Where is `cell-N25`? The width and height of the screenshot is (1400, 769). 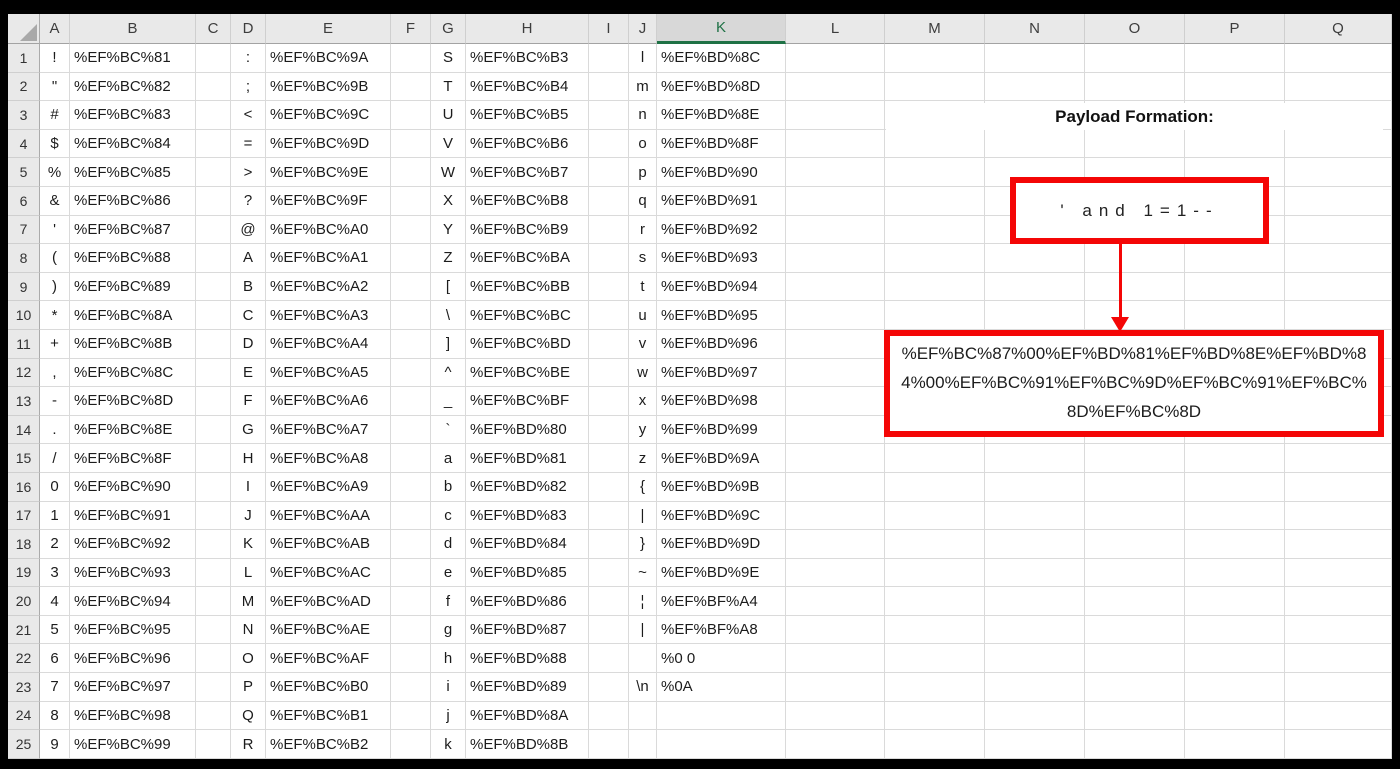
cell-N25 is located at coordinates (1035, 744).